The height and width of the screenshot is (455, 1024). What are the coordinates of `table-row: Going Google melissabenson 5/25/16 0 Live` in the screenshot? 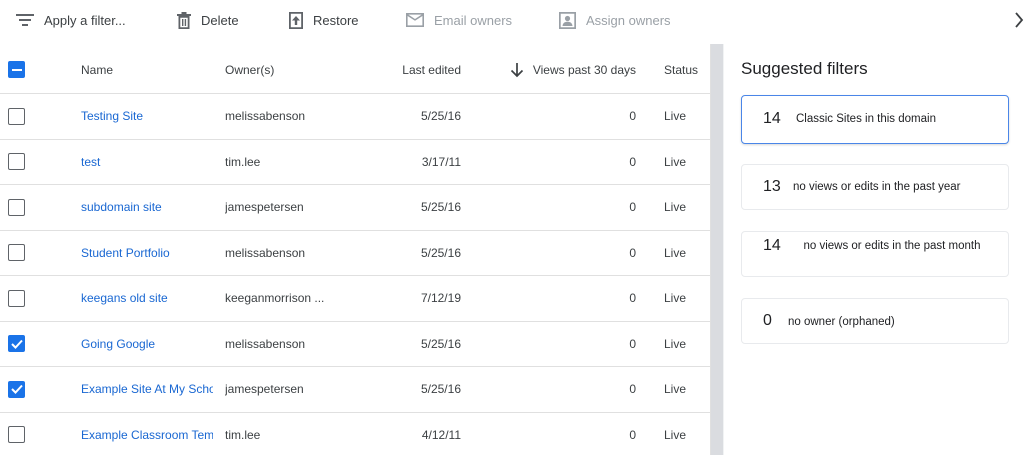 It's located at (355, 344).